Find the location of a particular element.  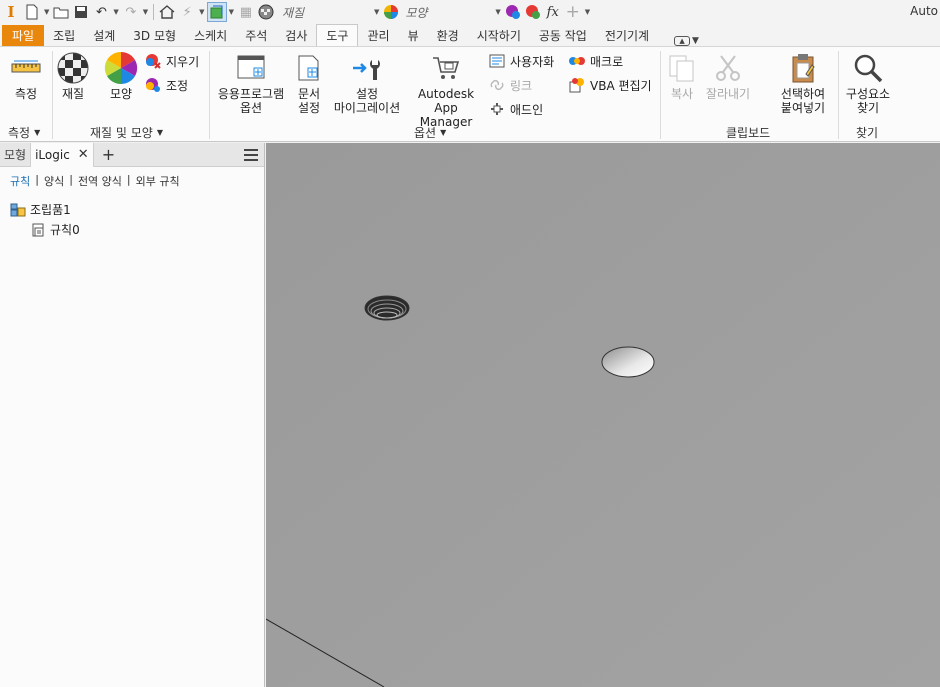

measure-button: 측정 is located at coordinates (26, 76).